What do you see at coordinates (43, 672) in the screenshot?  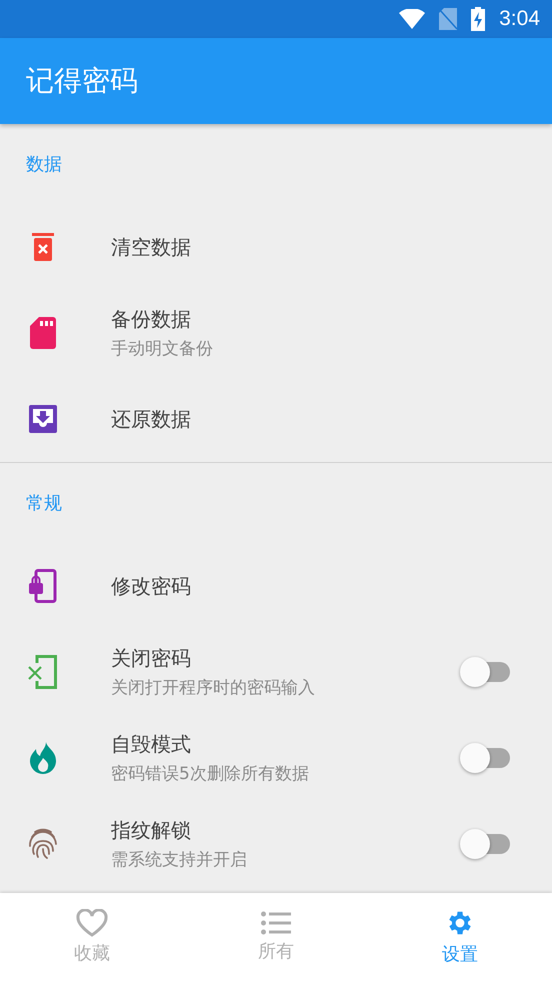 I see `phone-cross-icon` at bounding box center [43, 672].